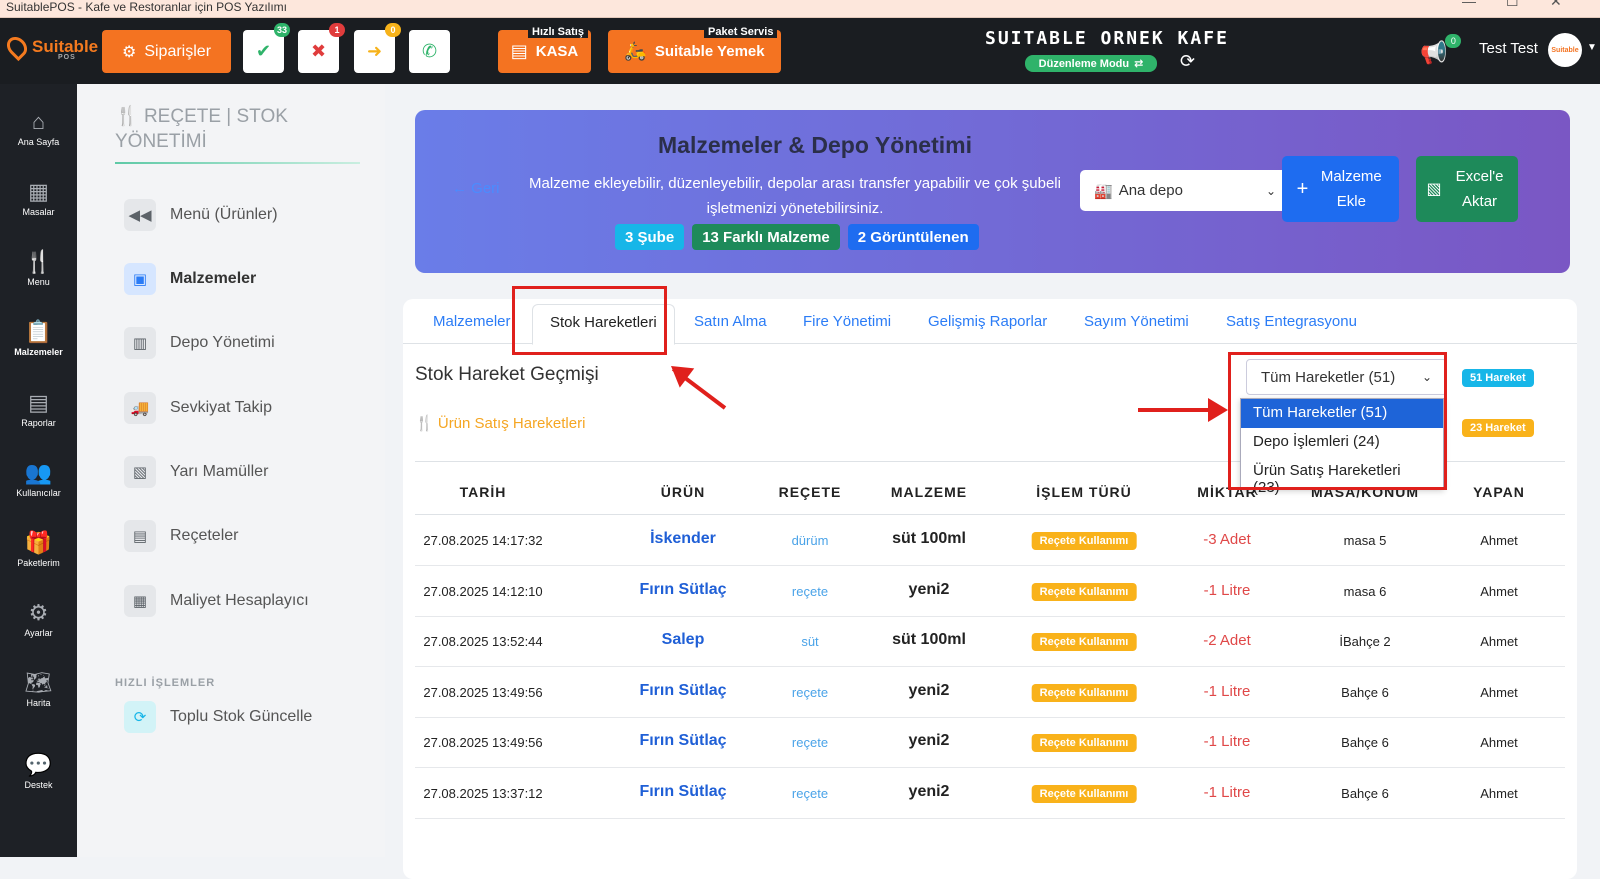 Image resolution: width=1600 pixels, height=879 pixels. What do you see at coordinates (1340, 189) in the screenshot?
I see `add-material-button: + Malzeme Ekle` at bounding box center [1340, 189].